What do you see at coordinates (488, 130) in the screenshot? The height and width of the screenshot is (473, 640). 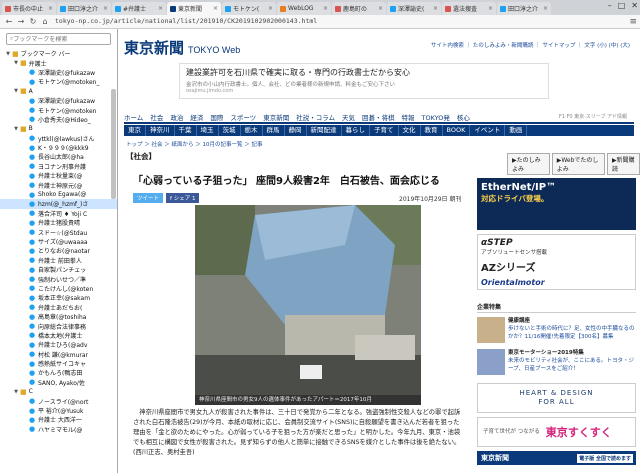 I see `region-nav-item: イベント` at bounding box center [488, 130].